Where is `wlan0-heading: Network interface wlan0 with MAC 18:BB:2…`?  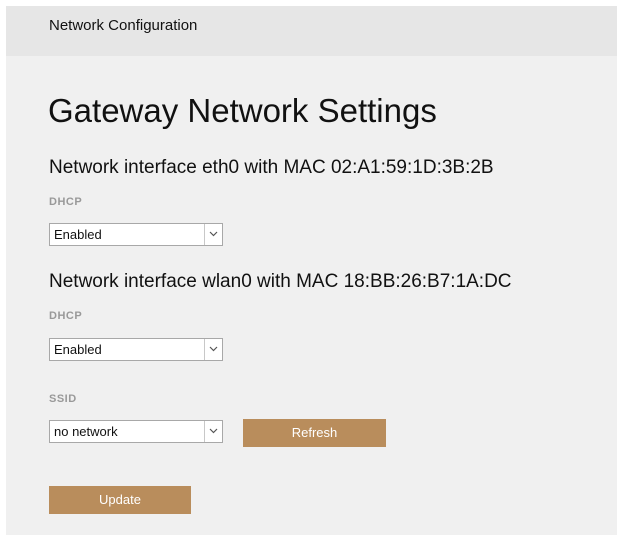 wlan0-heading: Network interface wlan0 with MAC 18:BB:2… is located at coordinates (280, 281).